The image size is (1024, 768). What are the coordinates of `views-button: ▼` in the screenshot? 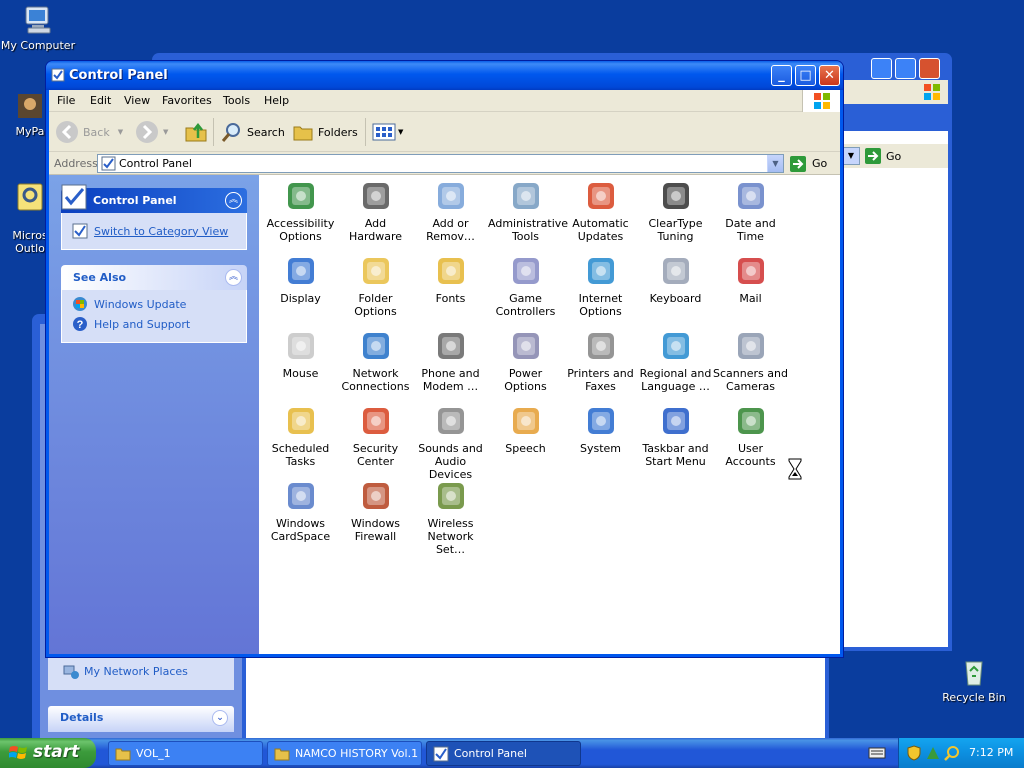 It's located at (387, 132).